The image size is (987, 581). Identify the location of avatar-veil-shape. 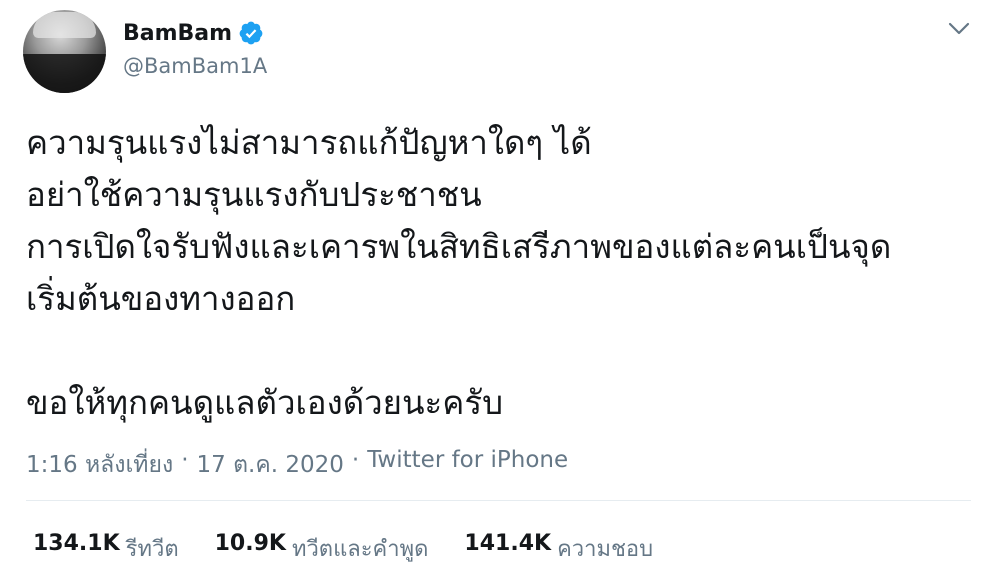
(64, 73).